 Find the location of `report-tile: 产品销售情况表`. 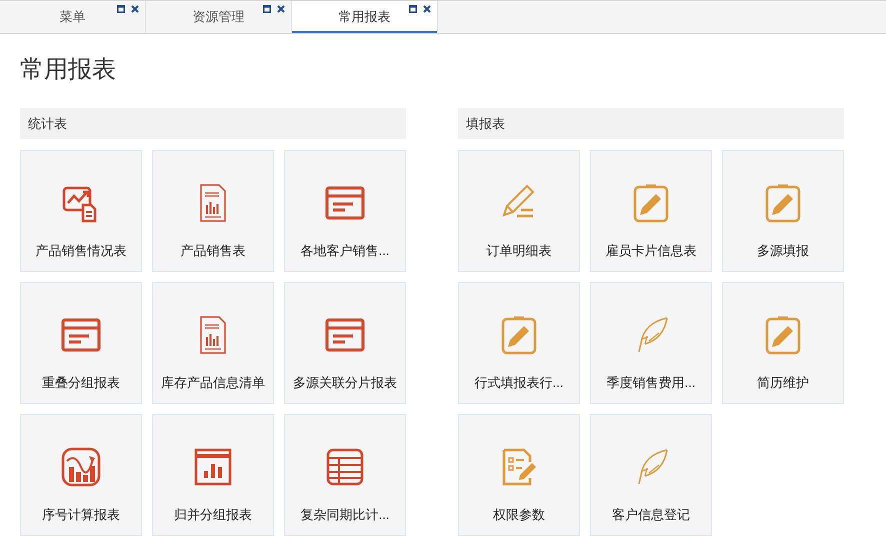

report-tile: 产品销售情况表 is located at coordinates (81, 211).